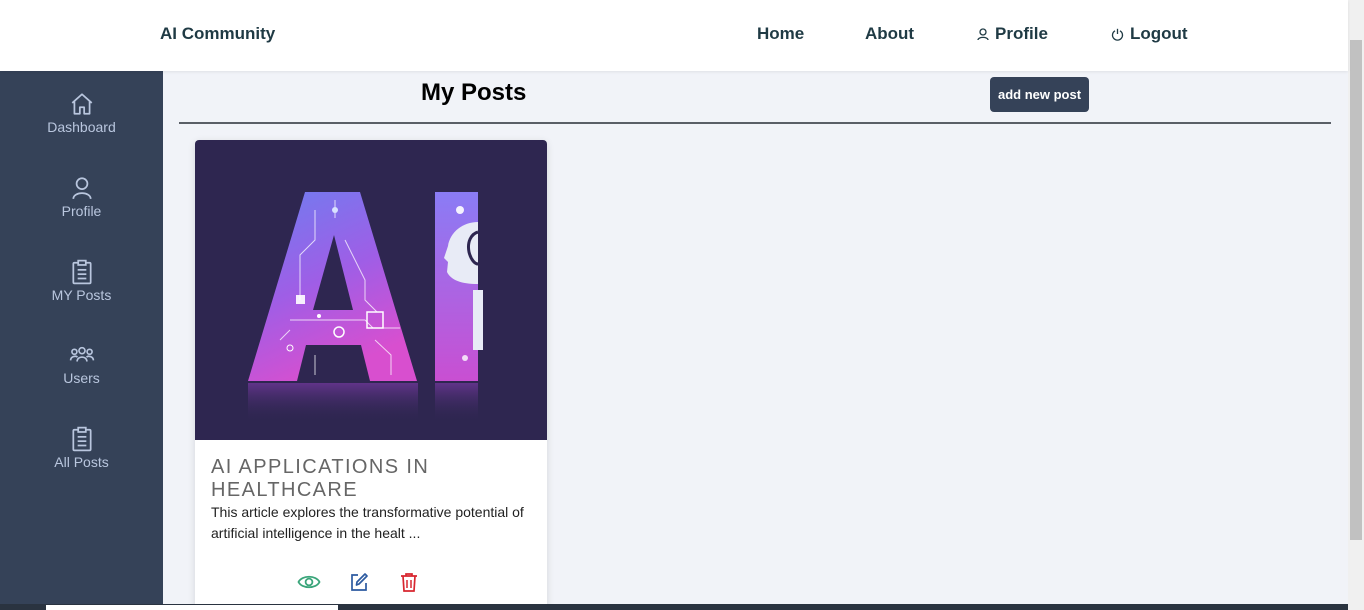 The image size is (1364, 610). I want to click on nav-logout: Logout, so click(1149, 34).